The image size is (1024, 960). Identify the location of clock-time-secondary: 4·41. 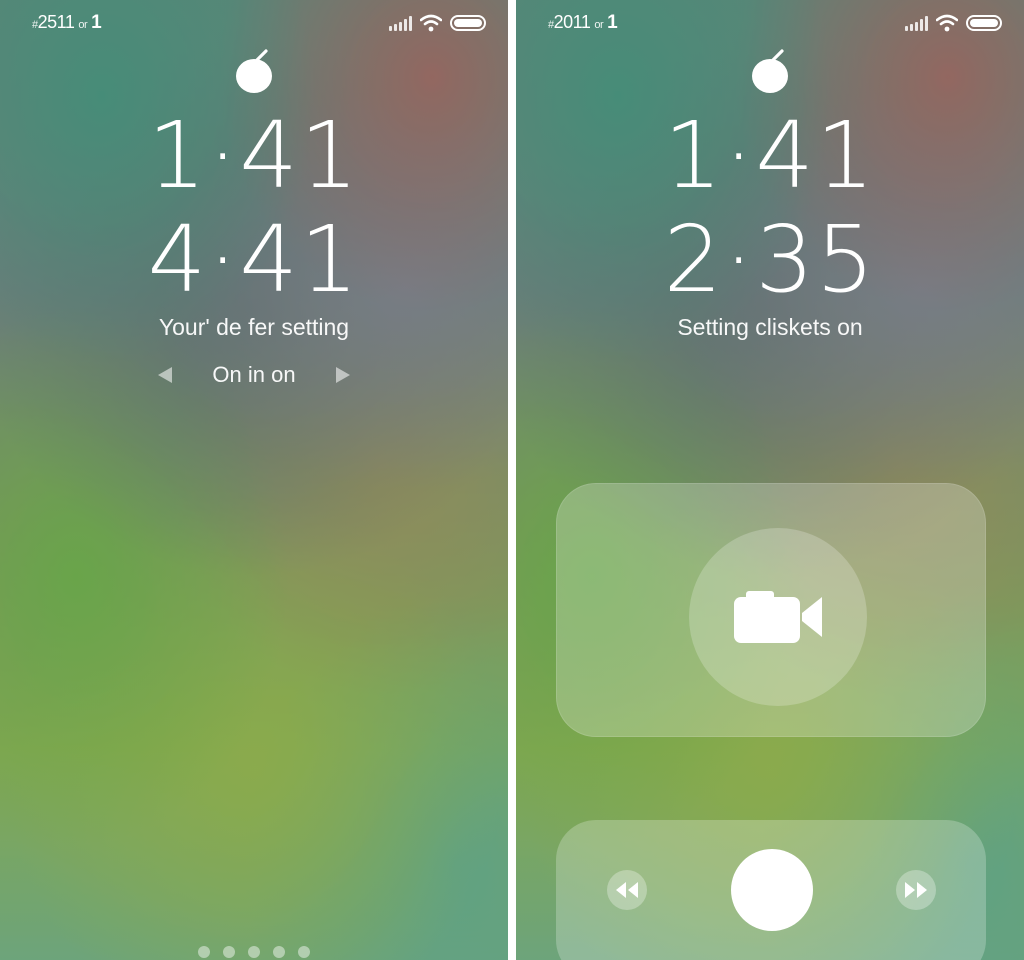
(254, 259).